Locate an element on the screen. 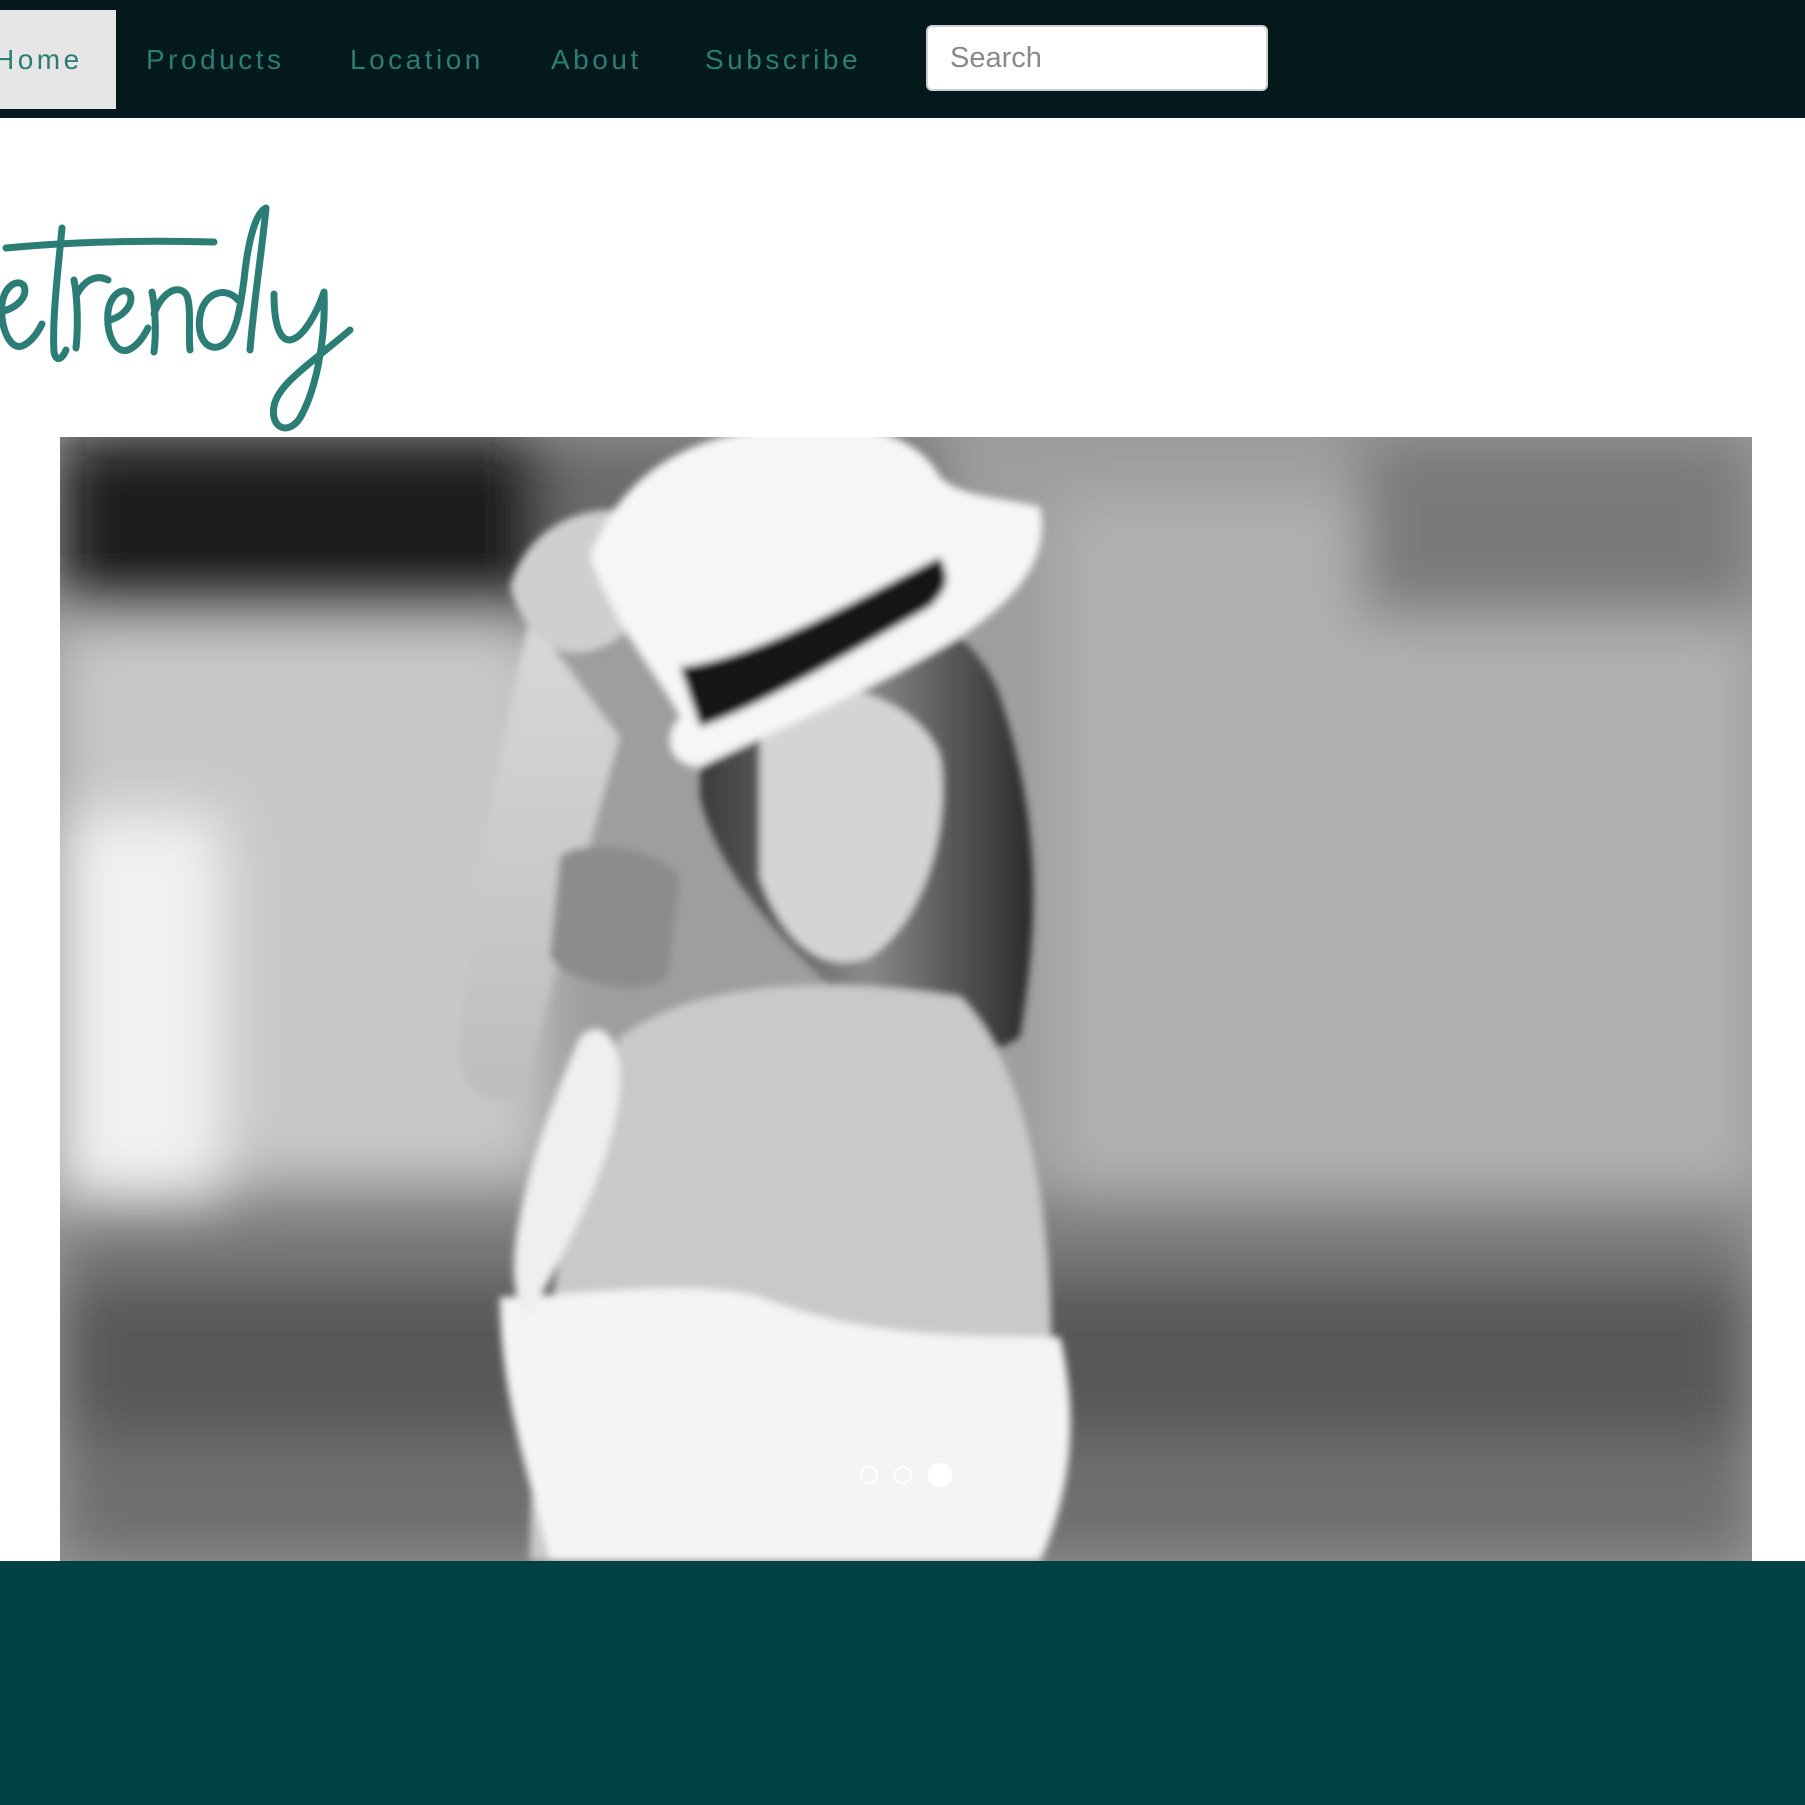 Image resolution: width=1805 pixels, height=1805 pixels. nav-item-label: Subscribe is located at coordinates (783, 59).